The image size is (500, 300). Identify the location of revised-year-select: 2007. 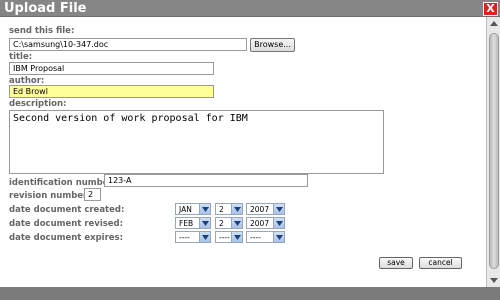
(265, 223).